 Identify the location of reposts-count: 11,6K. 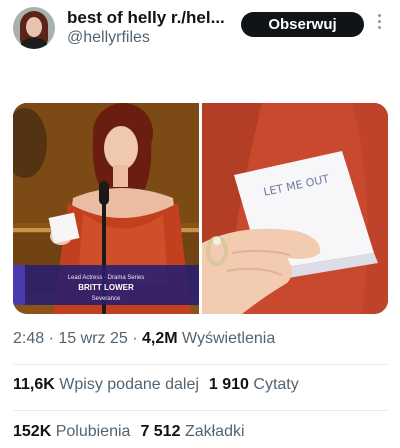
(34, 384).